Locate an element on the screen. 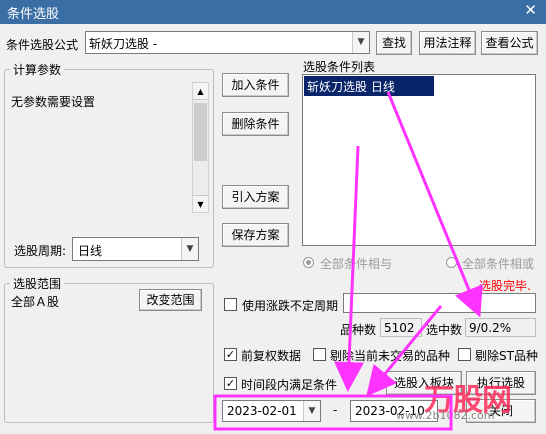 Image resolution: width=546 pixels, height=434 pixels. formula-label: 条件选股公式 is located at coordinates (42, 45).